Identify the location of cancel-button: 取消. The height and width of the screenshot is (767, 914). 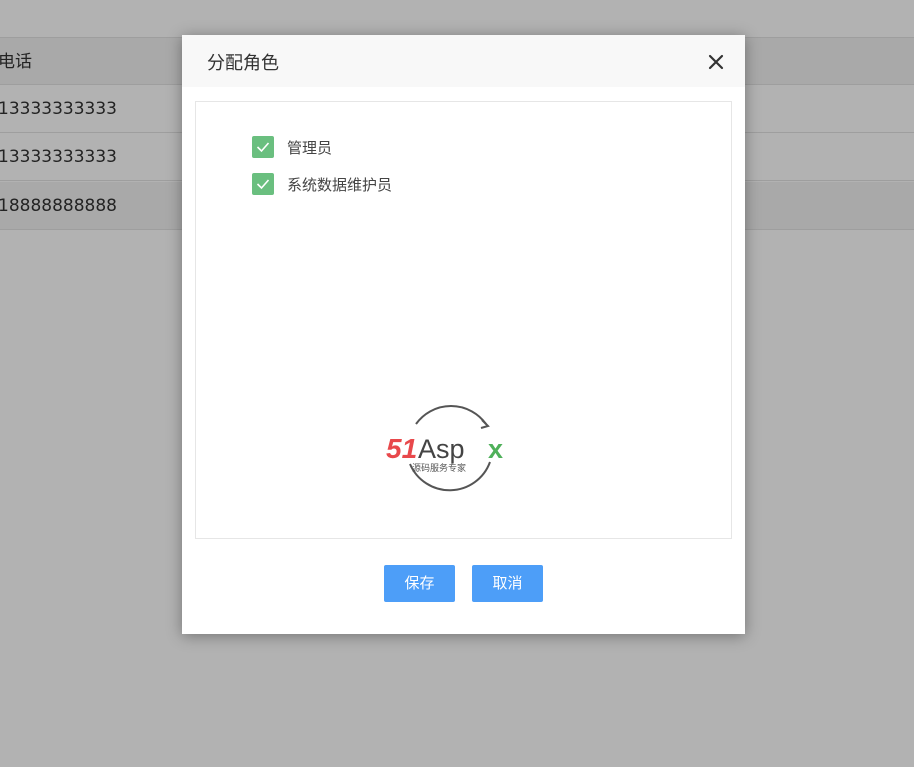
(507, 583).